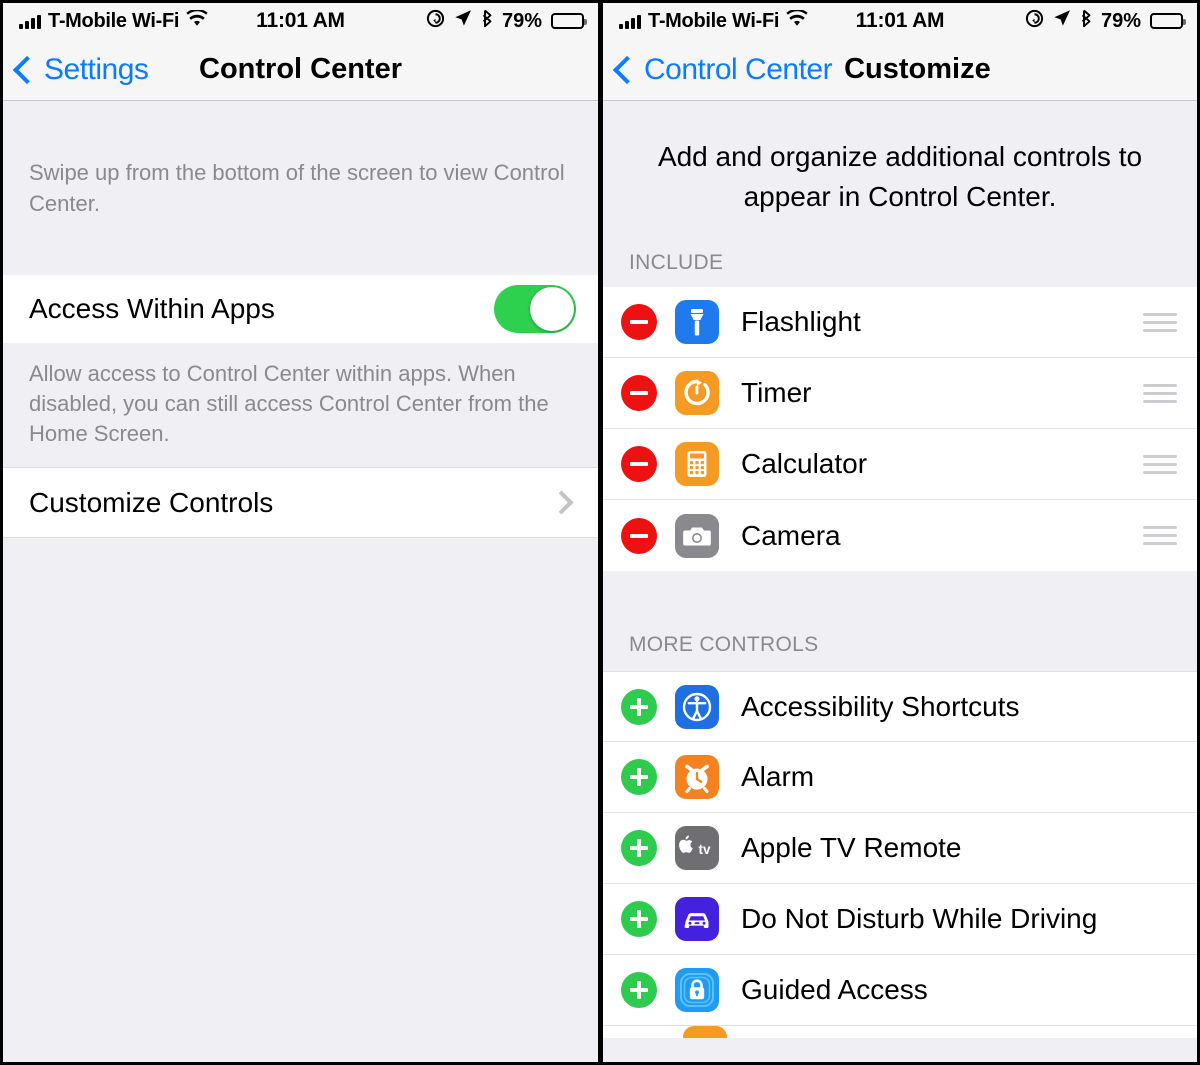 The width and height of the screenshot is (1200, 1065). What do you see at coordinates (552, 309) in the screenshot?
I see `toggle-knob` at bounding box center [552, 309].